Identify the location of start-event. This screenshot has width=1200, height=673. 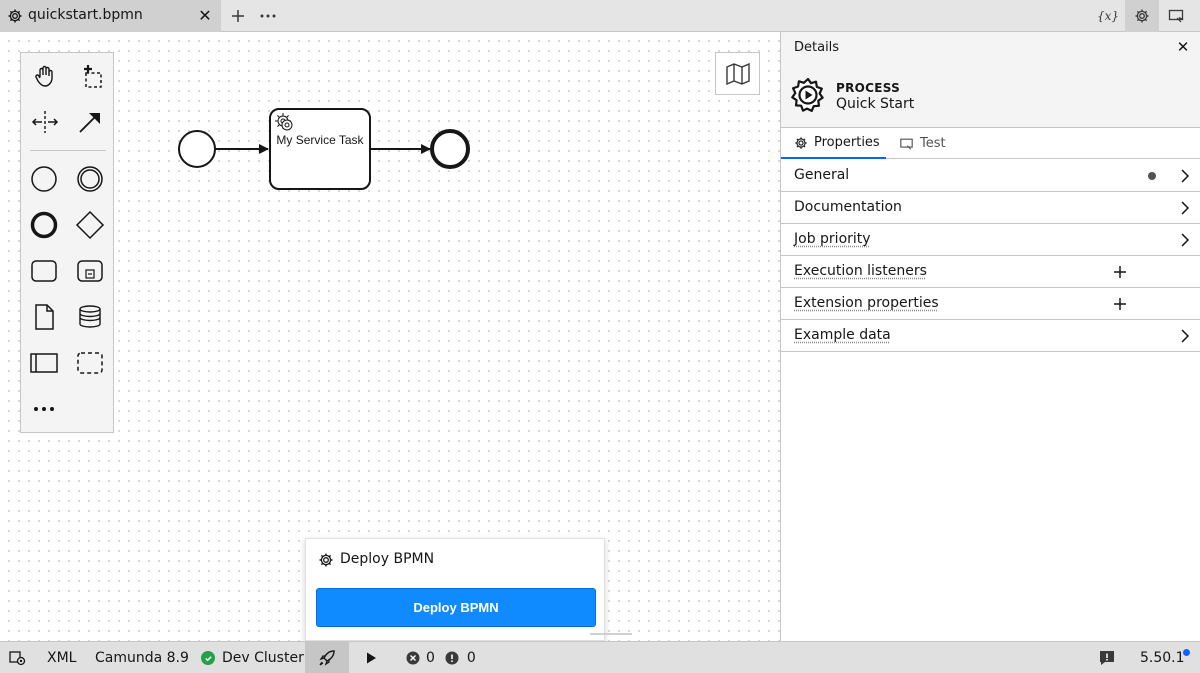
(197, 149).